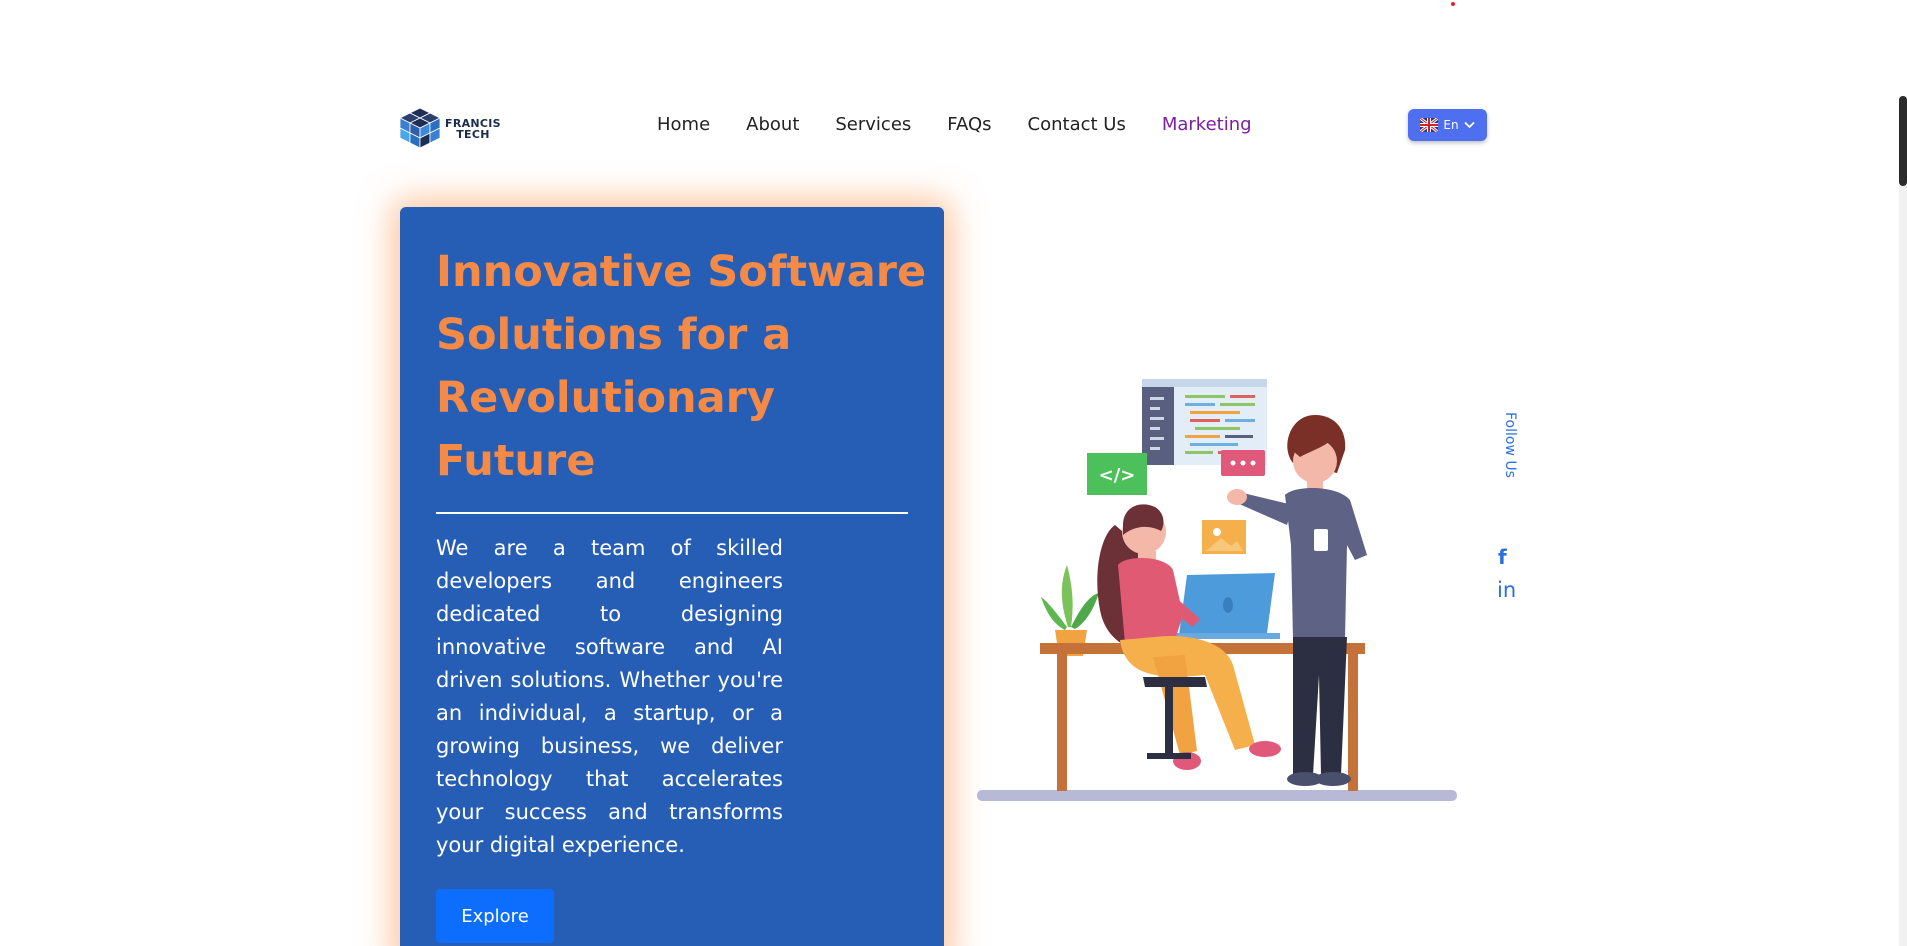 The image size is (1907, 946). I want to click on chevron-down-icon, so click(1469, 125).